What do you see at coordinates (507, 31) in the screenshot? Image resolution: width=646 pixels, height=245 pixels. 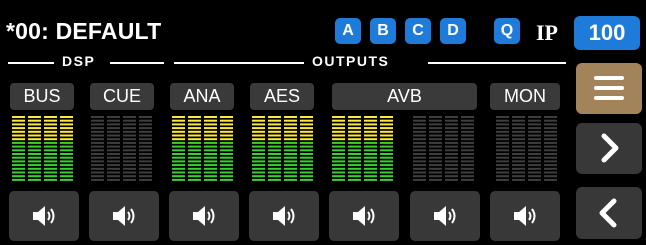 I see `q-button: Q` at bounding box center [507, 31].